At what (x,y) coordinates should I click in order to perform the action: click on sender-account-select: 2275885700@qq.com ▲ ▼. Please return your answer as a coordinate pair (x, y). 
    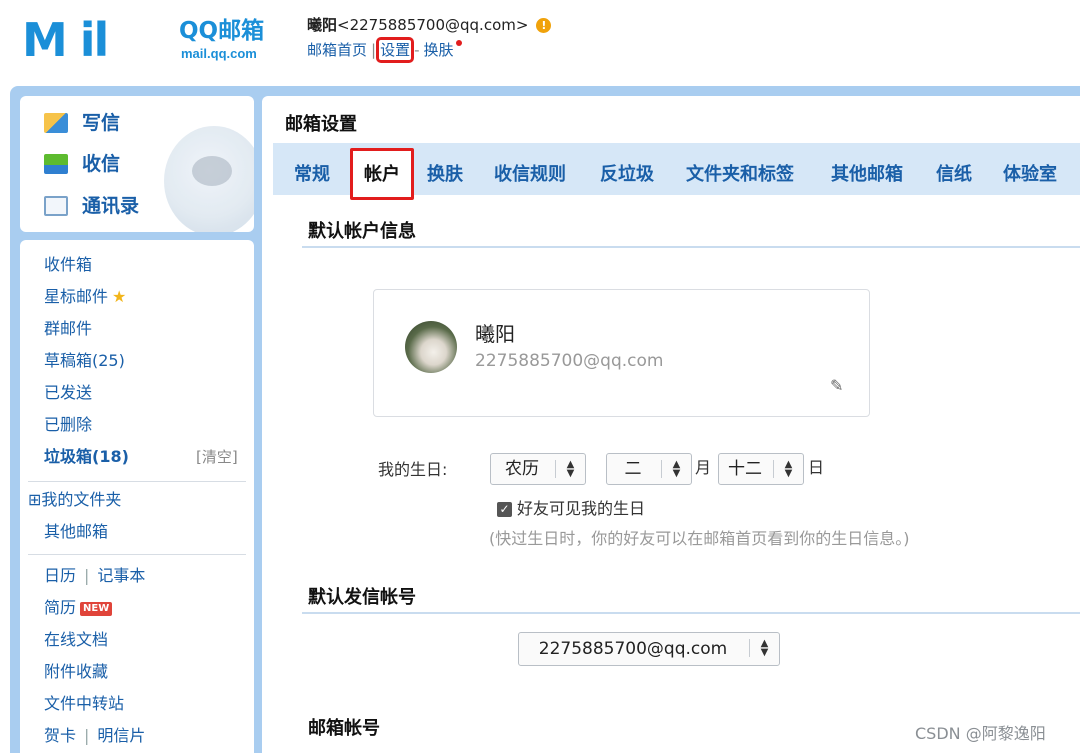
    Looking at the image, I should click on (649, 649).